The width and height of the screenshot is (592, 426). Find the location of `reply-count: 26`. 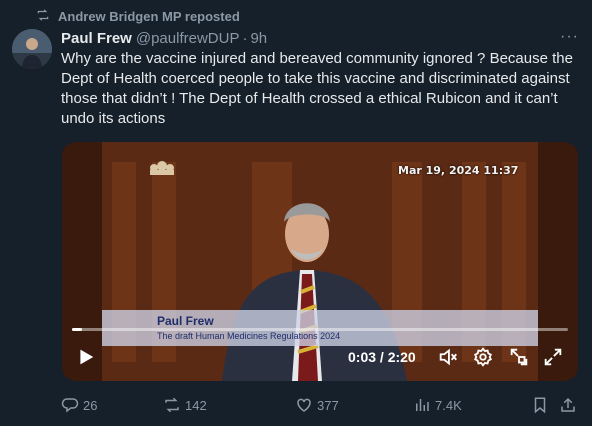

reply-count: 26 is located at coordinates (90, 405).